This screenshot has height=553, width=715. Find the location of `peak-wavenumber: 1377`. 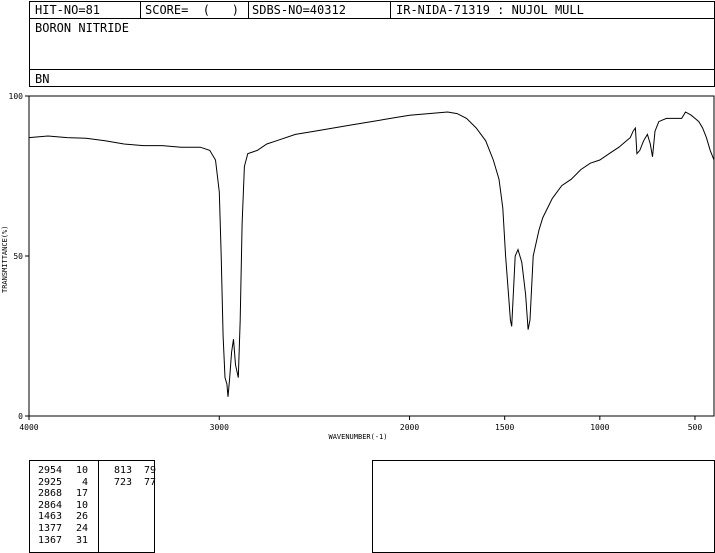

peak-wavenumber: 1377 is located at coordinates (50, 528).